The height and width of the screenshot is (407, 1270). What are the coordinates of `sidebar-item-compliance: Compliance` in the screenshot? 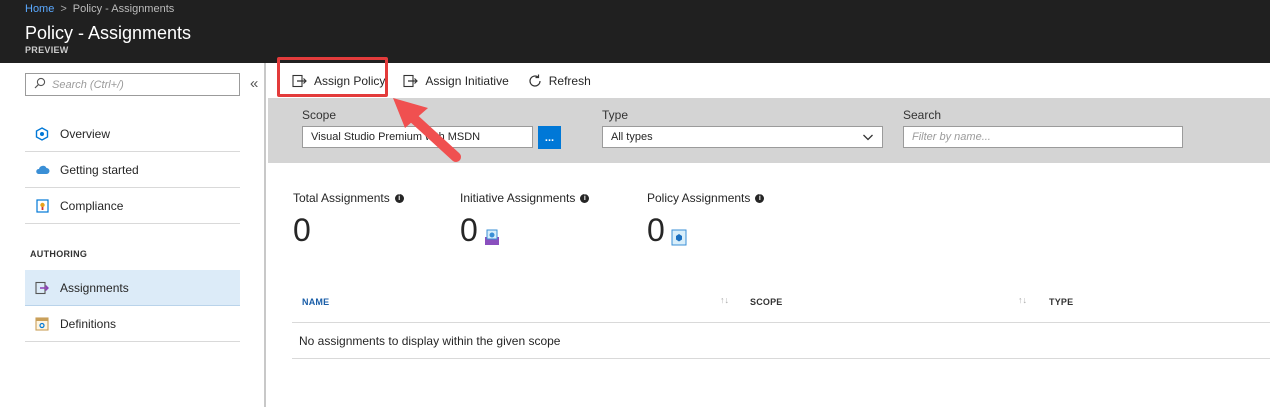 It's located at (132, 206).